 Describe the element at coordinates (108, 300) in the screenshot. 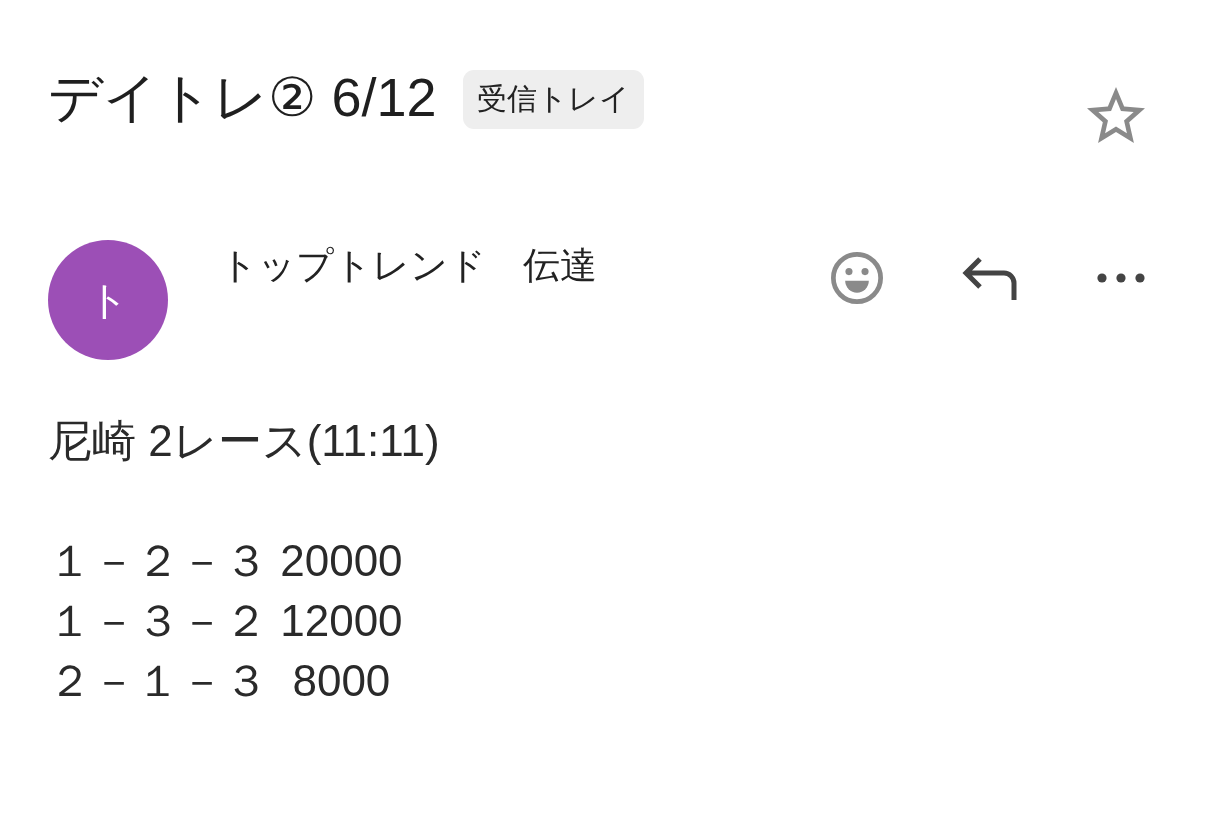

I see `avatar: ト` at that location.